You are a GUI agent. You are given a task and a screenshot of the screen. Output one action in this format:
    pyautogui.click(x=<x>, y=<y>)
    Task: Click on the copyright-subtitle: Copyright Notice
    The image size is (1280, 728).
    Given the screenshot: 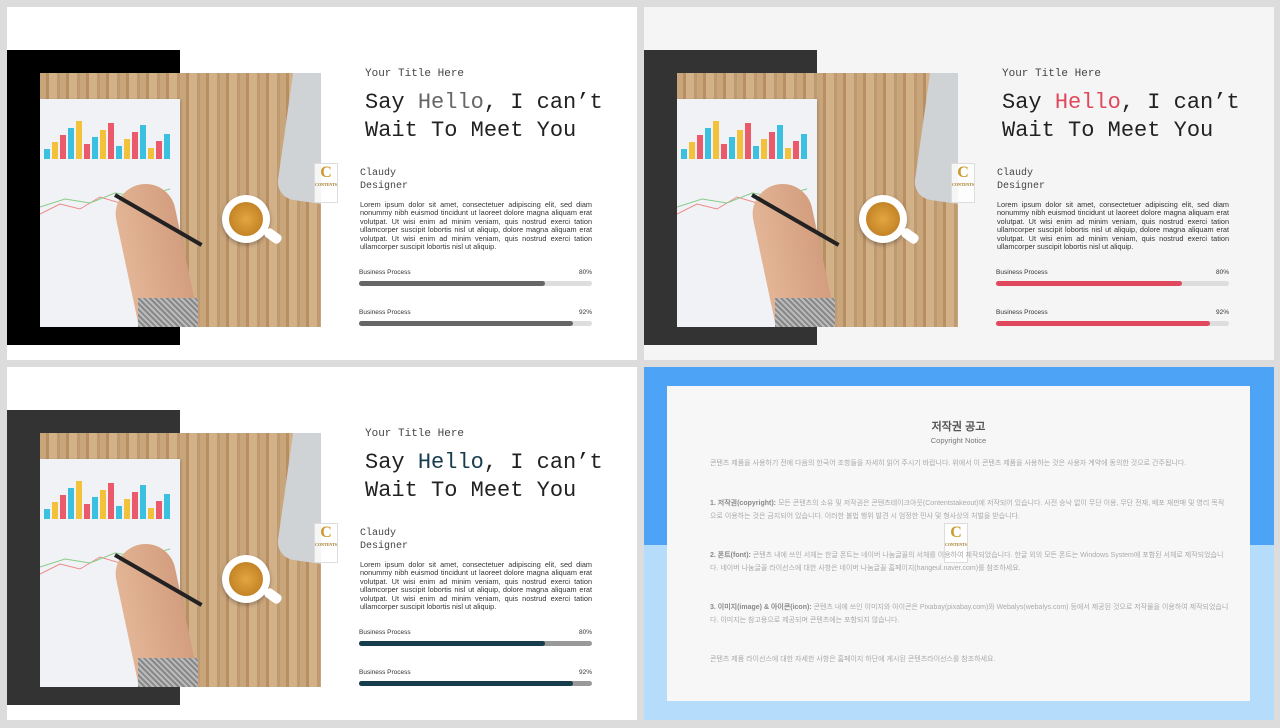 What is the action you would take?
    pyautogui.click(x=958, y=440)
    